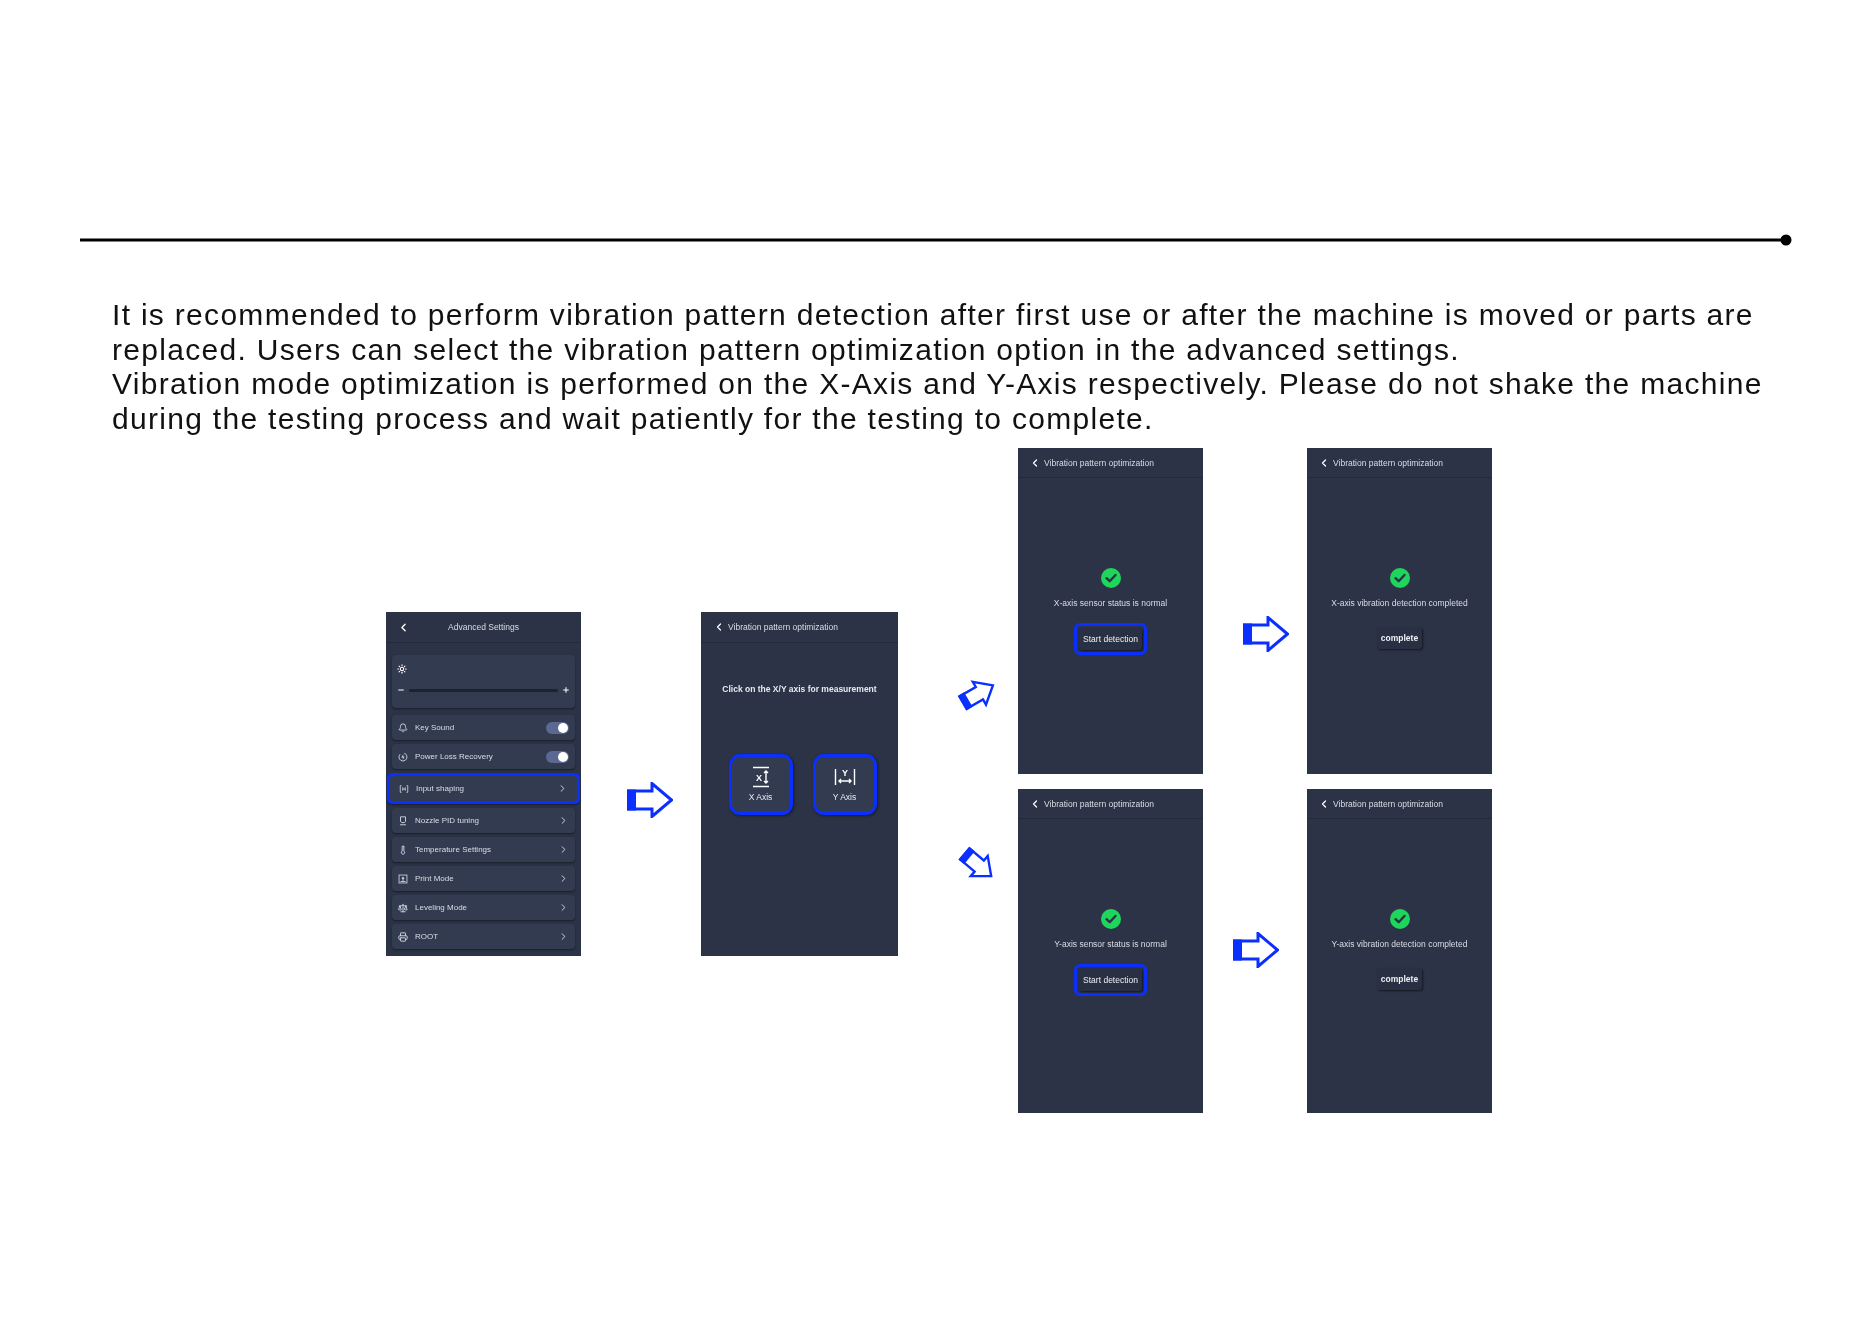 The height and width of the screenshot is (1324, 1872). I want to click on status-text: X-axis vibration detection completed, so click(1399, 604).